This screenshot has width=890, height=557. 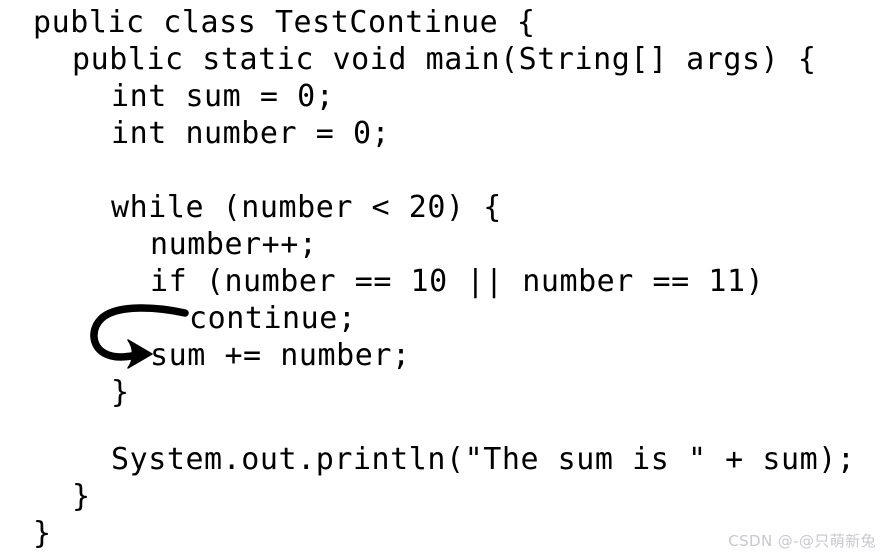 I want to click on csdn-watermark: CSDN @-@只萌新兔, so click(x=802, y=541).